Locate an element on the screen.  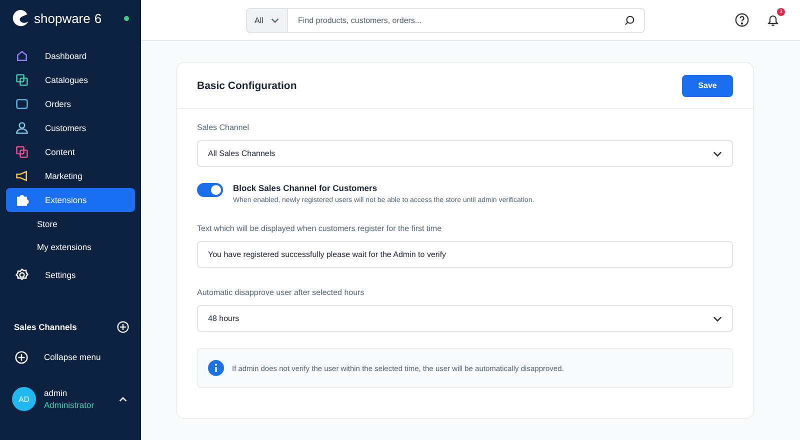
save-button: Save is located at coordinates (707, 85).